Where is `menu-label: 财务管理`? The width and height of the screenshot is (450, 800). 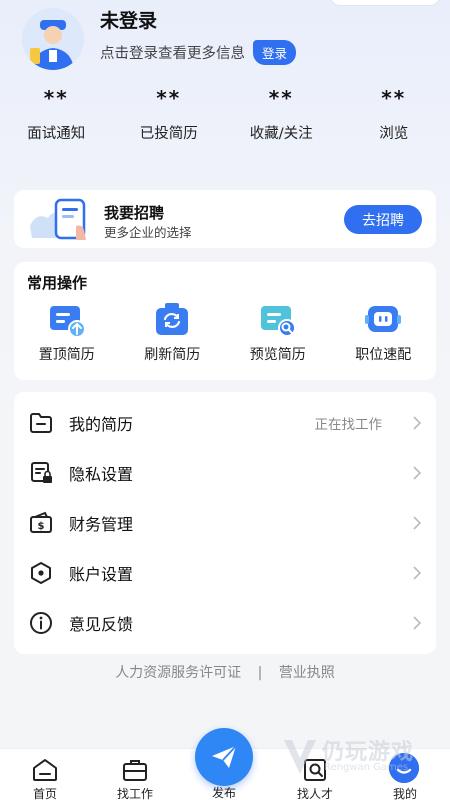 menu-label: 财务管理 is located at coordinates (101, 524).